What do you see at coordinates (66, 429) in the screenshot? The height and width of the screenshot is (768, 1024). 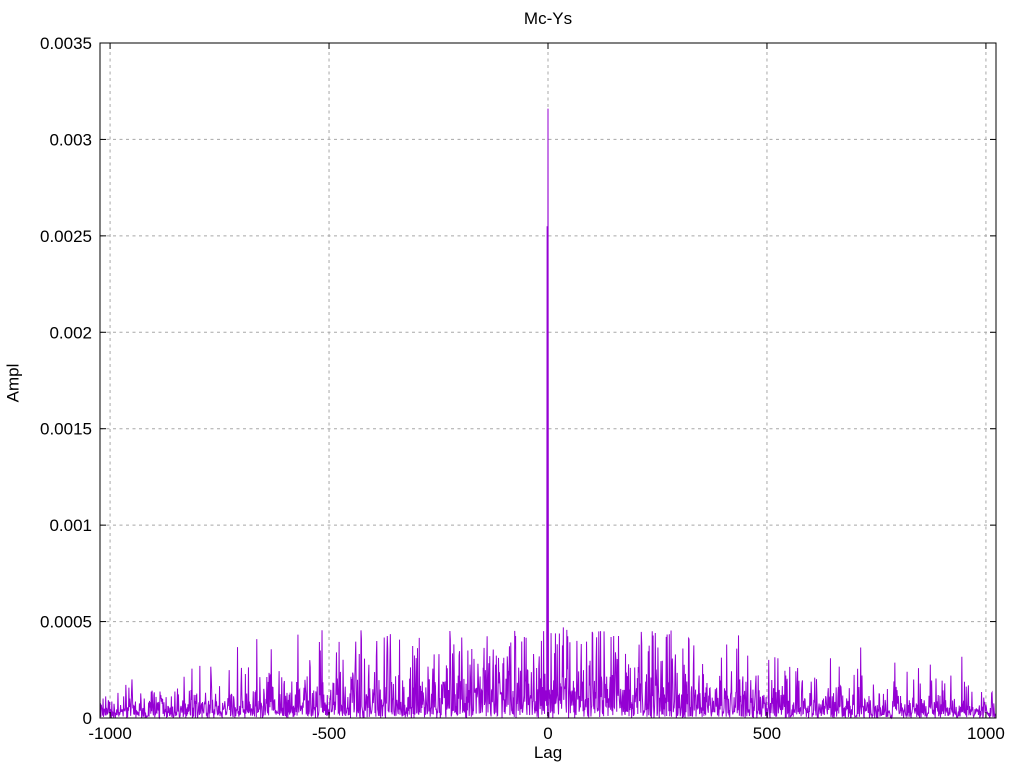 I see `y-tick-label: 0.0015` at bounding box center [66, 429].